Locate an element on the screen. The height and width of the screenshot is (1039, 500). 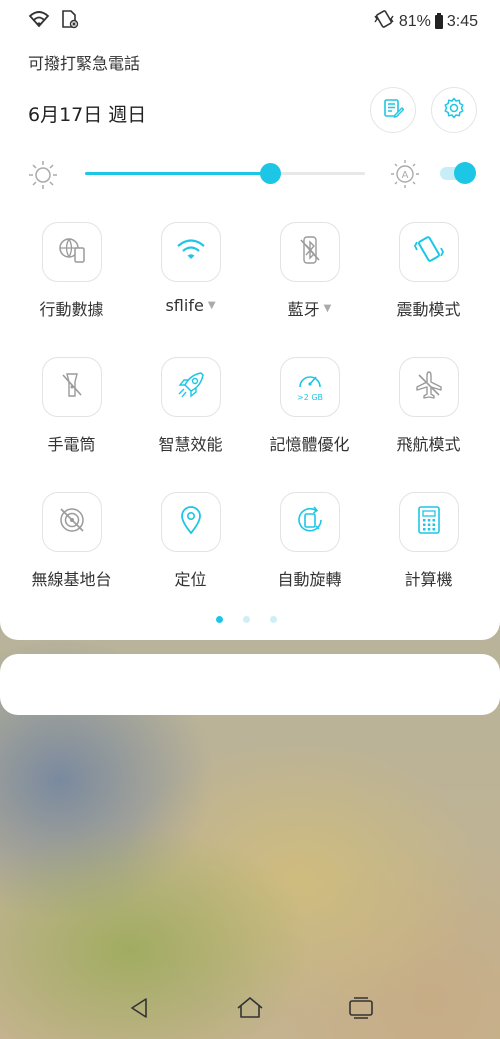
back-button is located at coordinates (139, 1010).